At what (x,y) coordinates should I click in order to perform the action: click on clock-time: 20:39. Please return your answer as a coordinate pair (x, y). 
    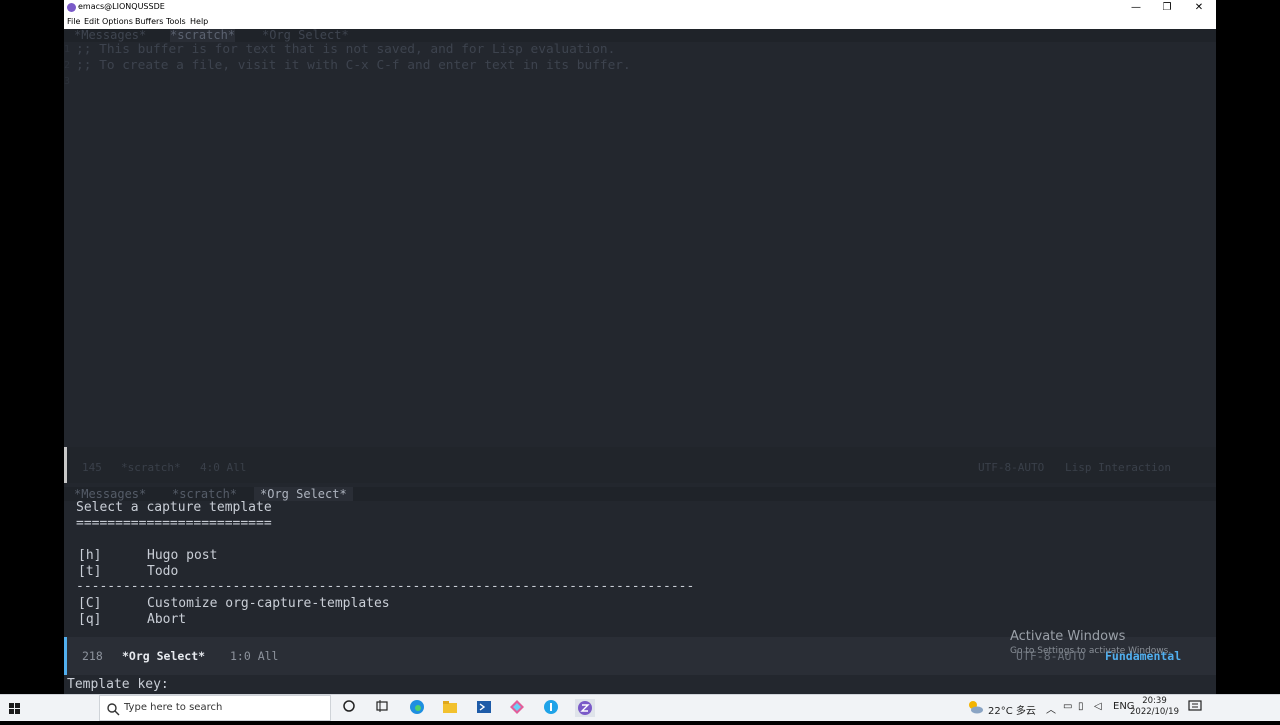
    Looking at the image, I should click on (1154, 701).